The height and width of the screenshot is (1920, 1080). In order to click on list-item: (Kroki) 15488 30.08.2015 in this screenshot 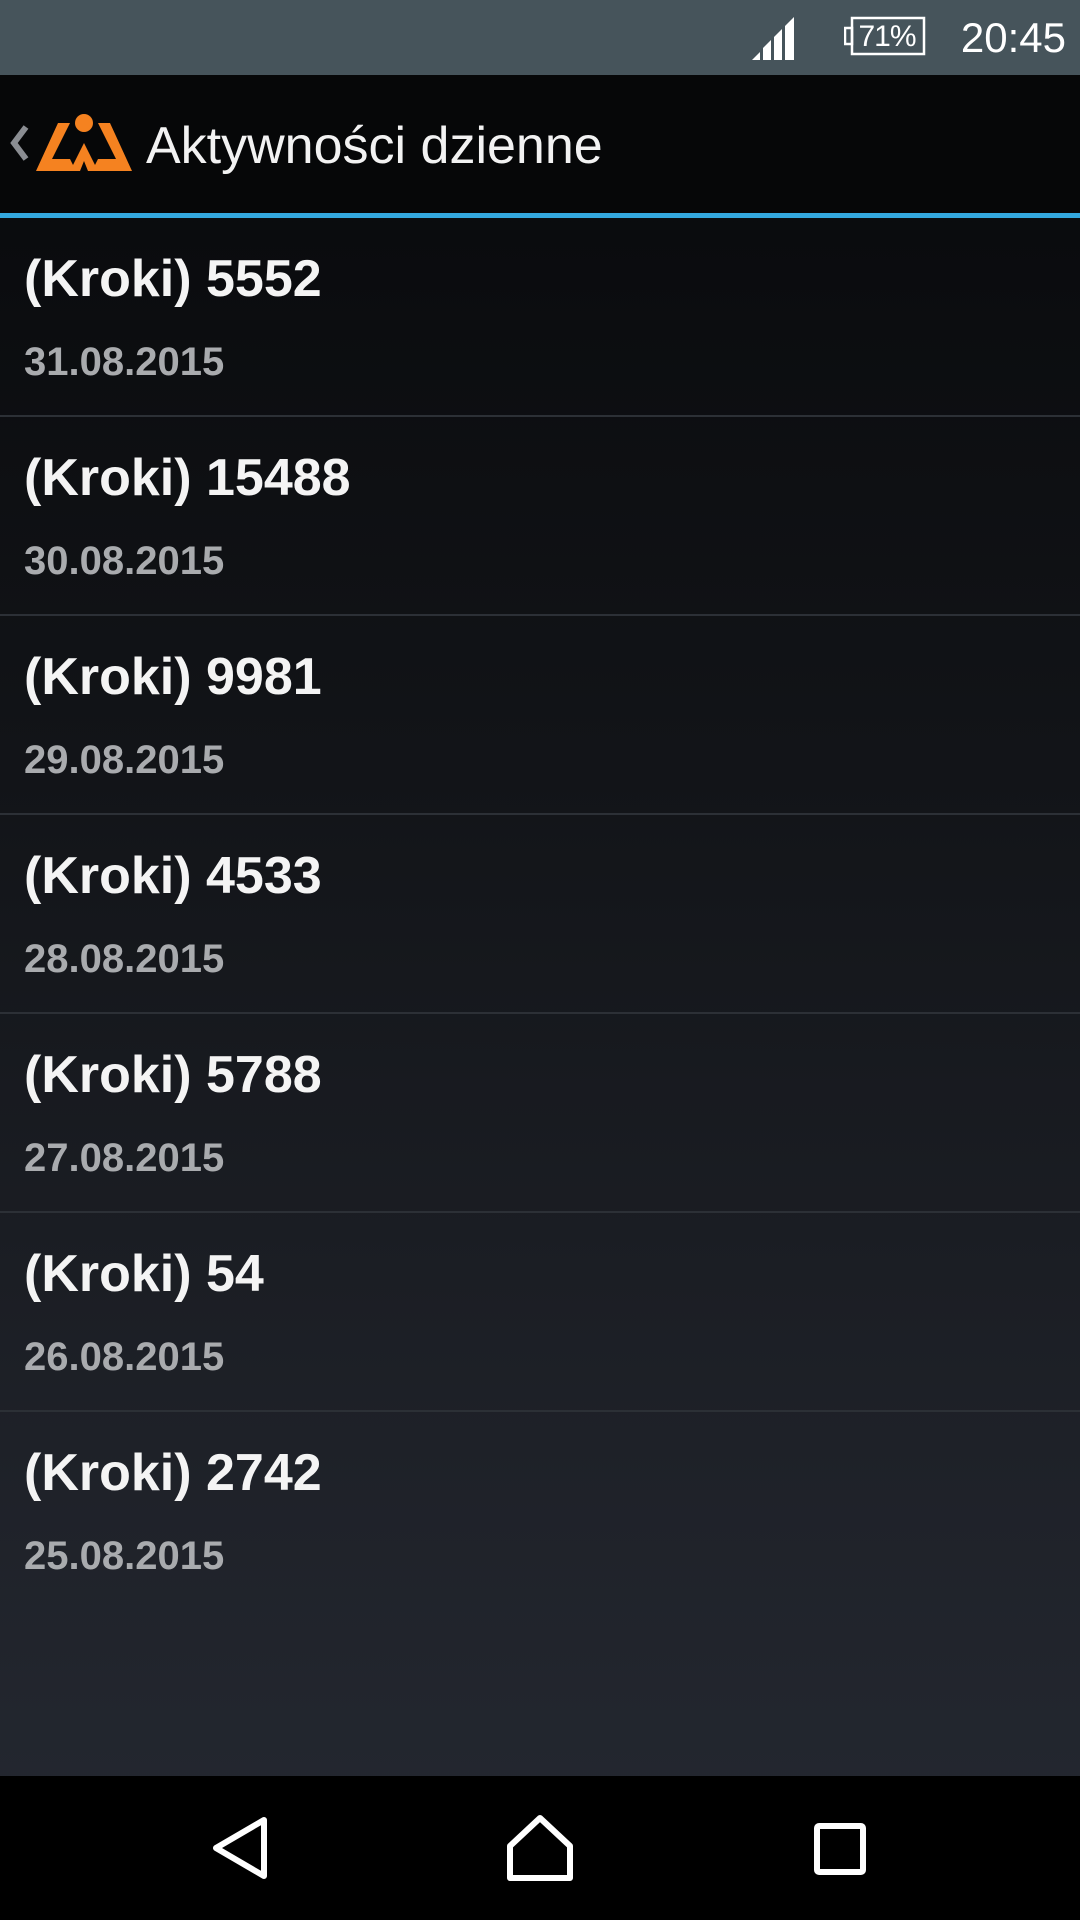, I will do `click(540, 516)`.